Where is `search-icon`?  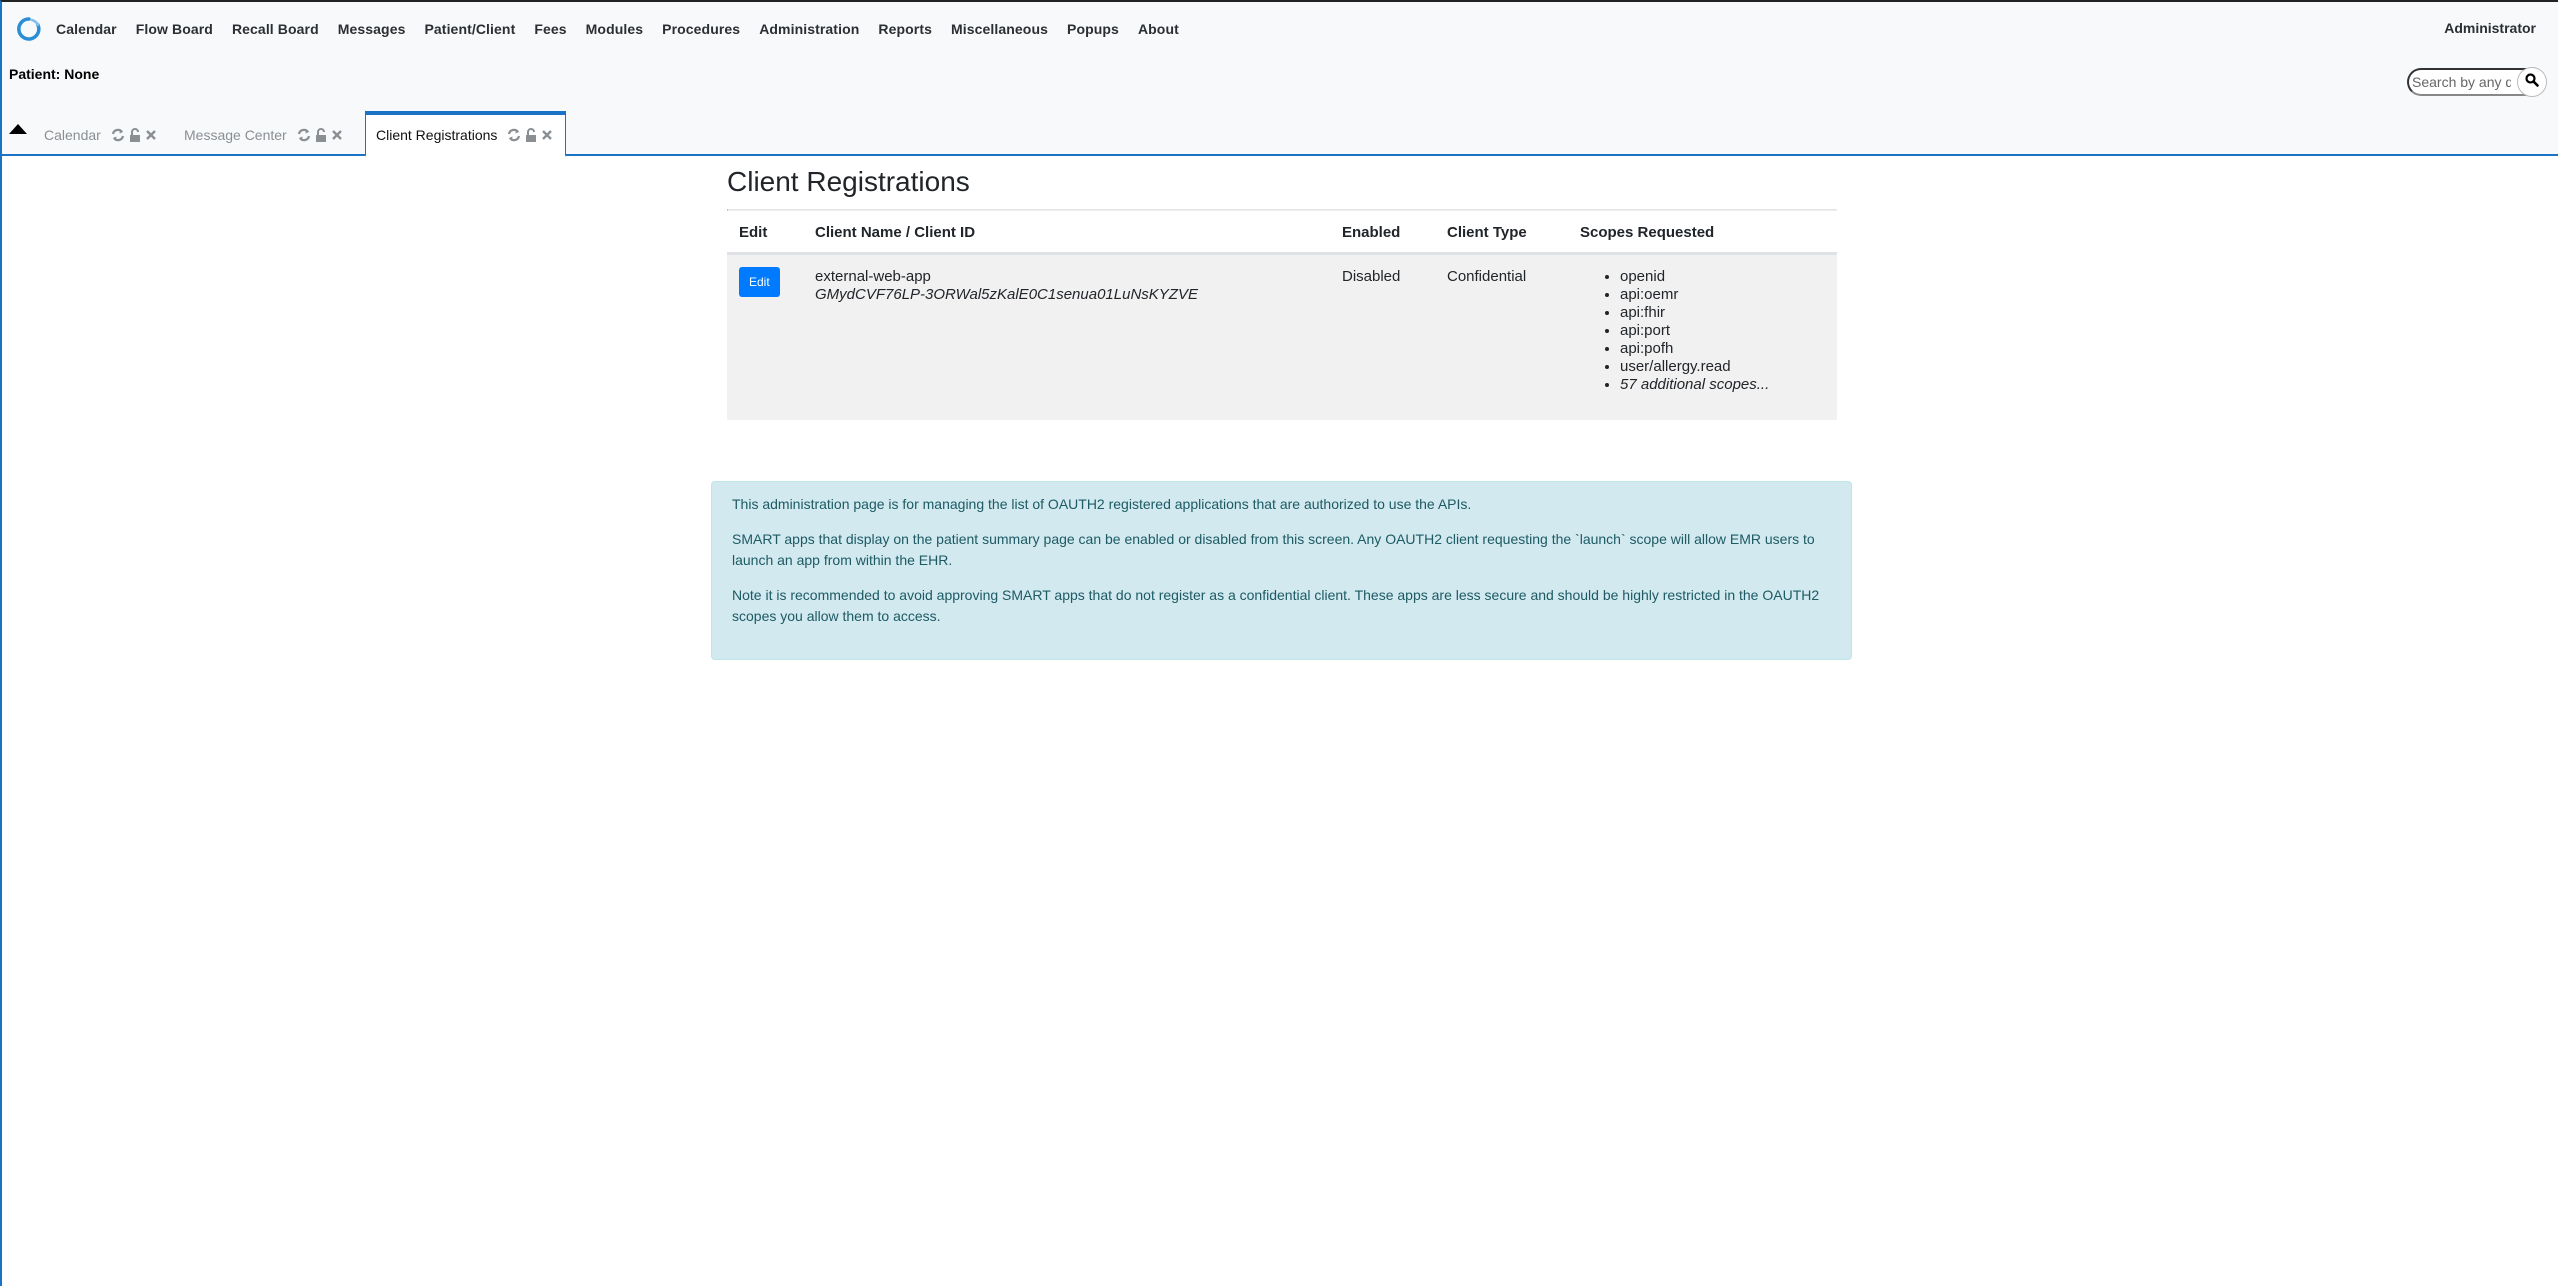
search-icon is located at coordinates (2532, 82).